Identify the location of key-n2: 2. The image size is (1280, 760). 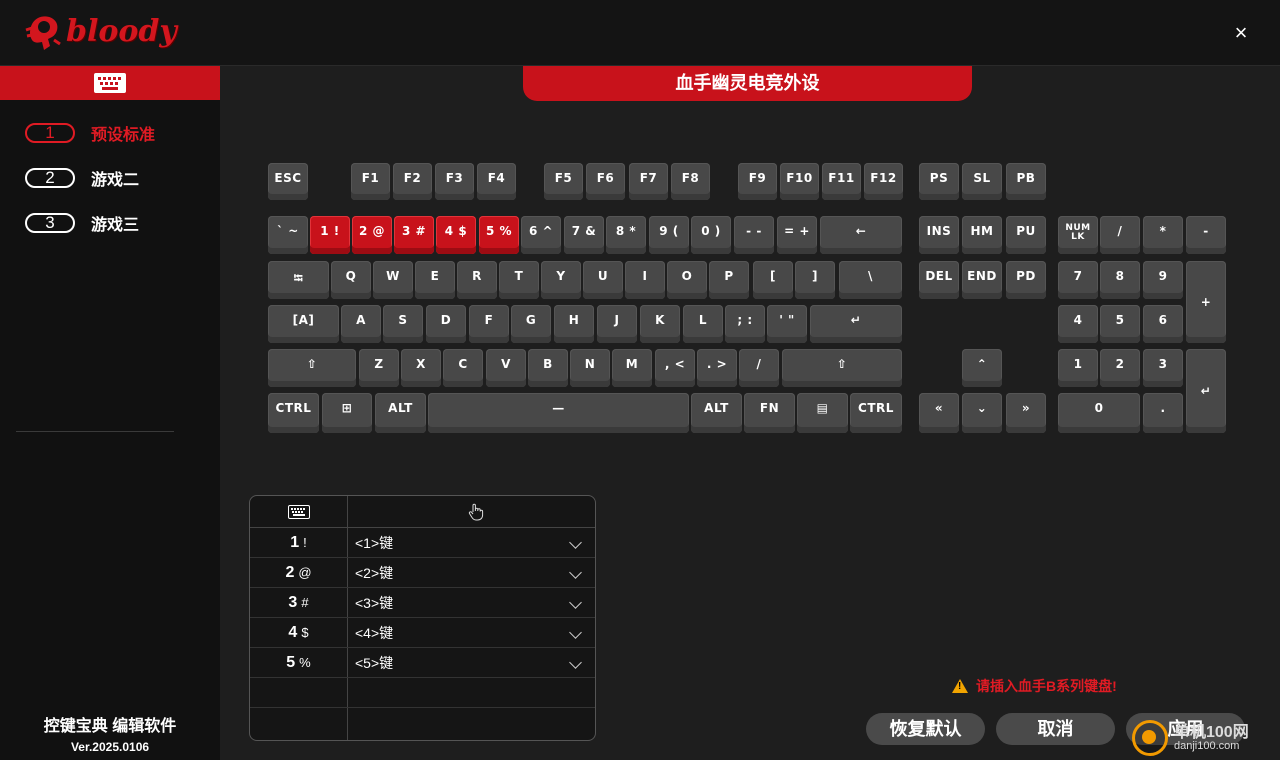
(1120, 368).